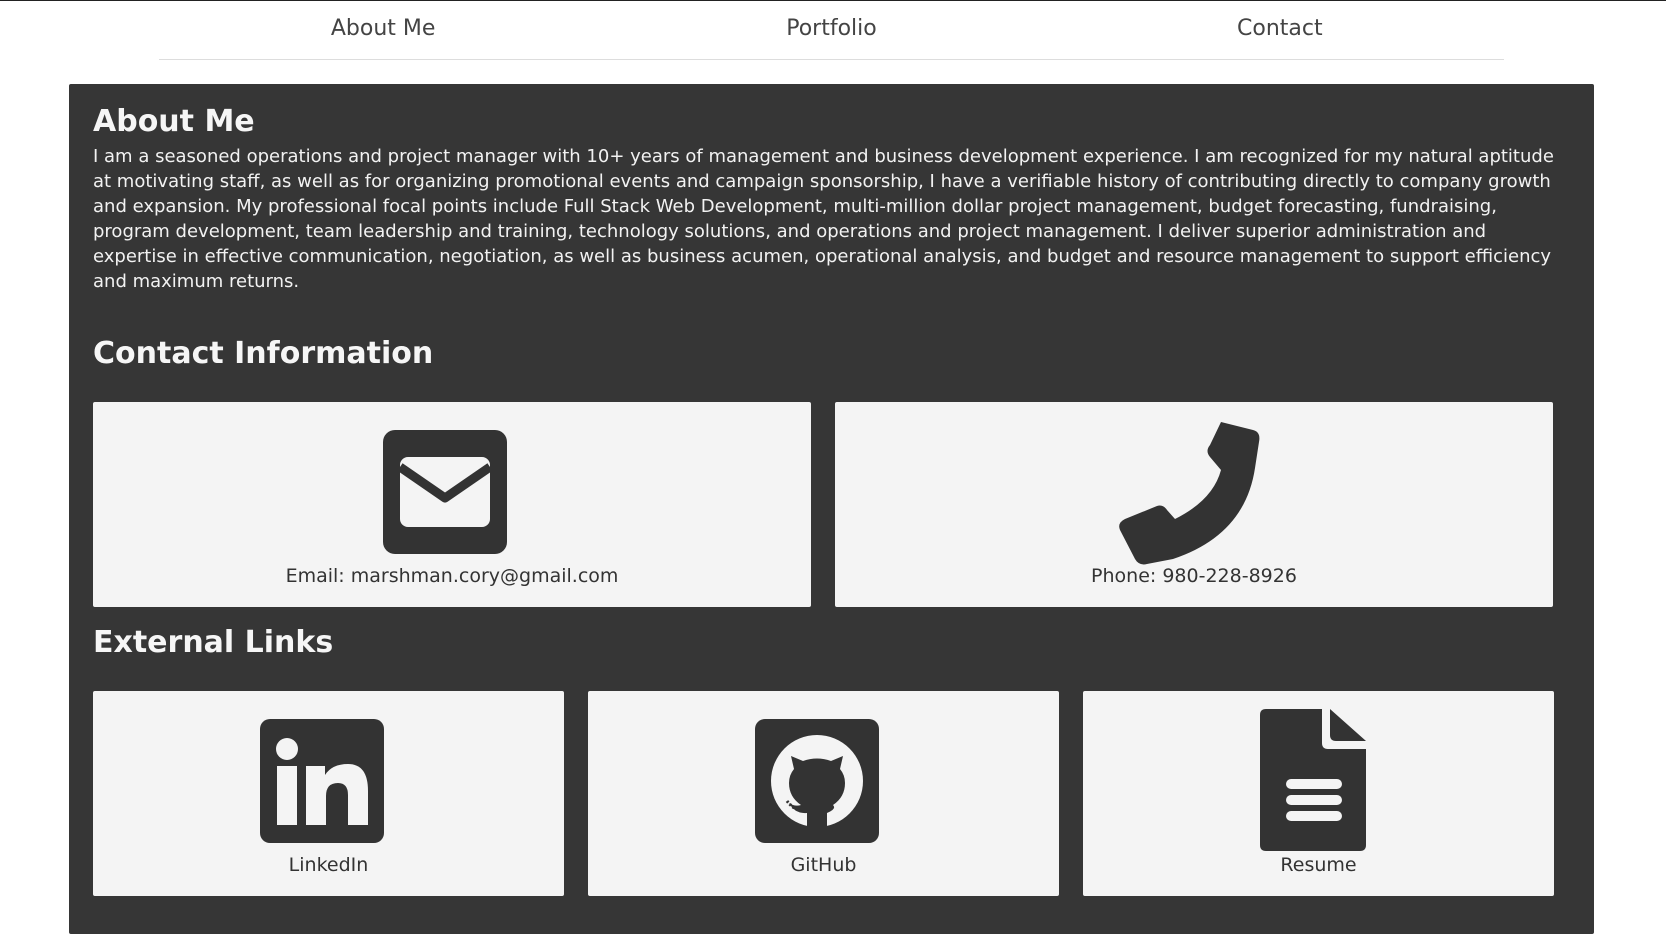  I want to click on phone-label: Phone: 980-228-8926, so click(1194, 576).